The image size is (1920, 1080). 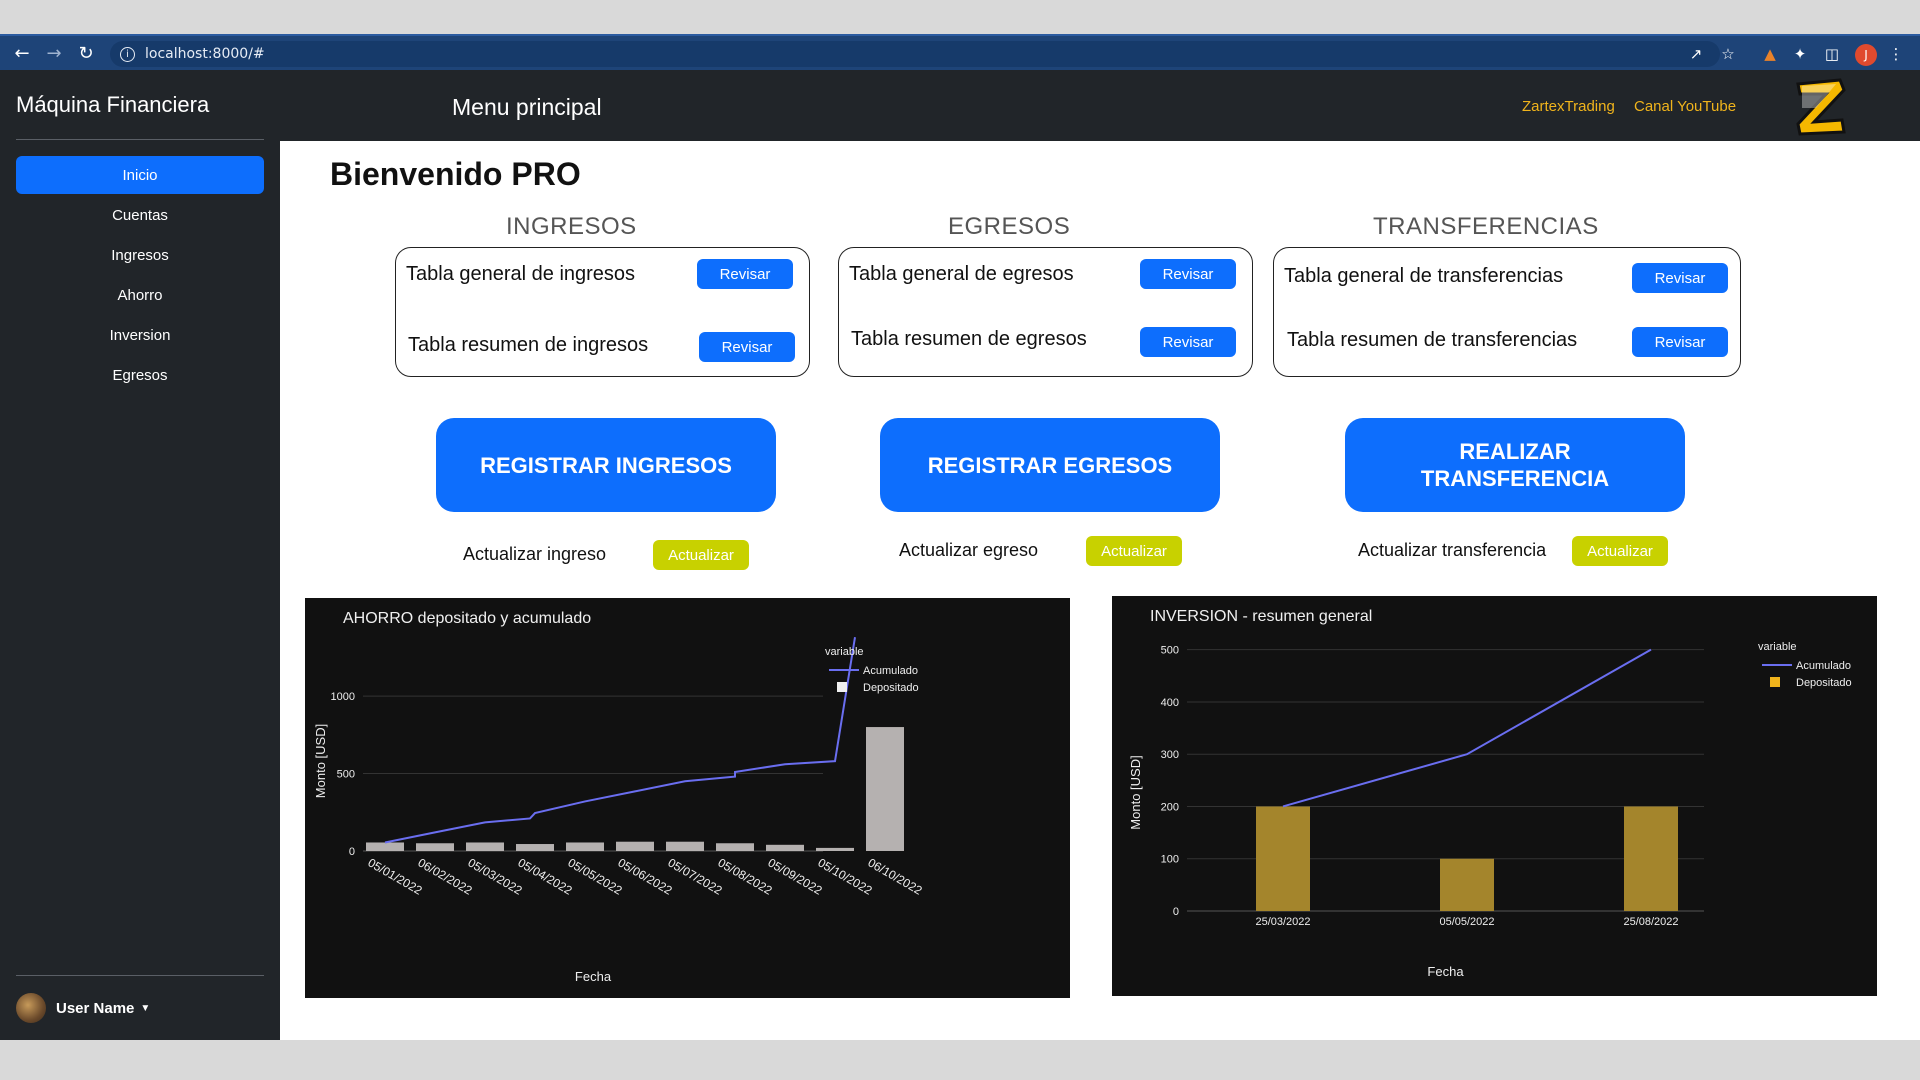 What do you see at coordinates (343, 697) in the screenshot?
I see `y-tick-label: 1000` at bounding box center [343, 697].